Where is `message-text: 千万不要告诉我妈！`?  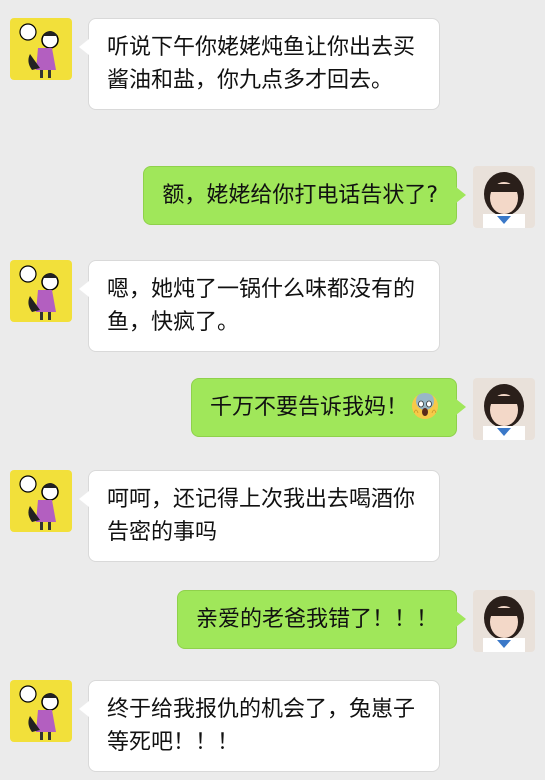
message-text: 千万不要告诉我妈！ is located at coordinates (308, 407).